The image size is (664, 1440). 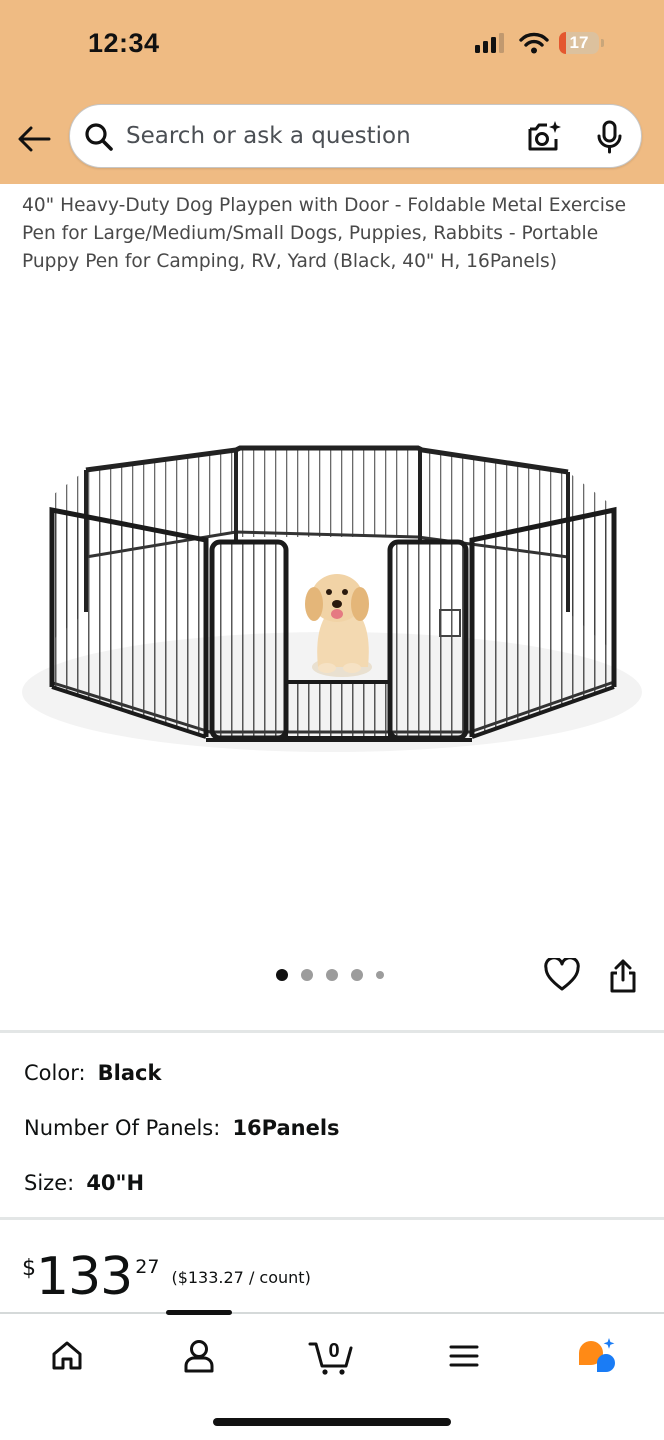 I want to click on home-icon, so click(x=67, y=1355).